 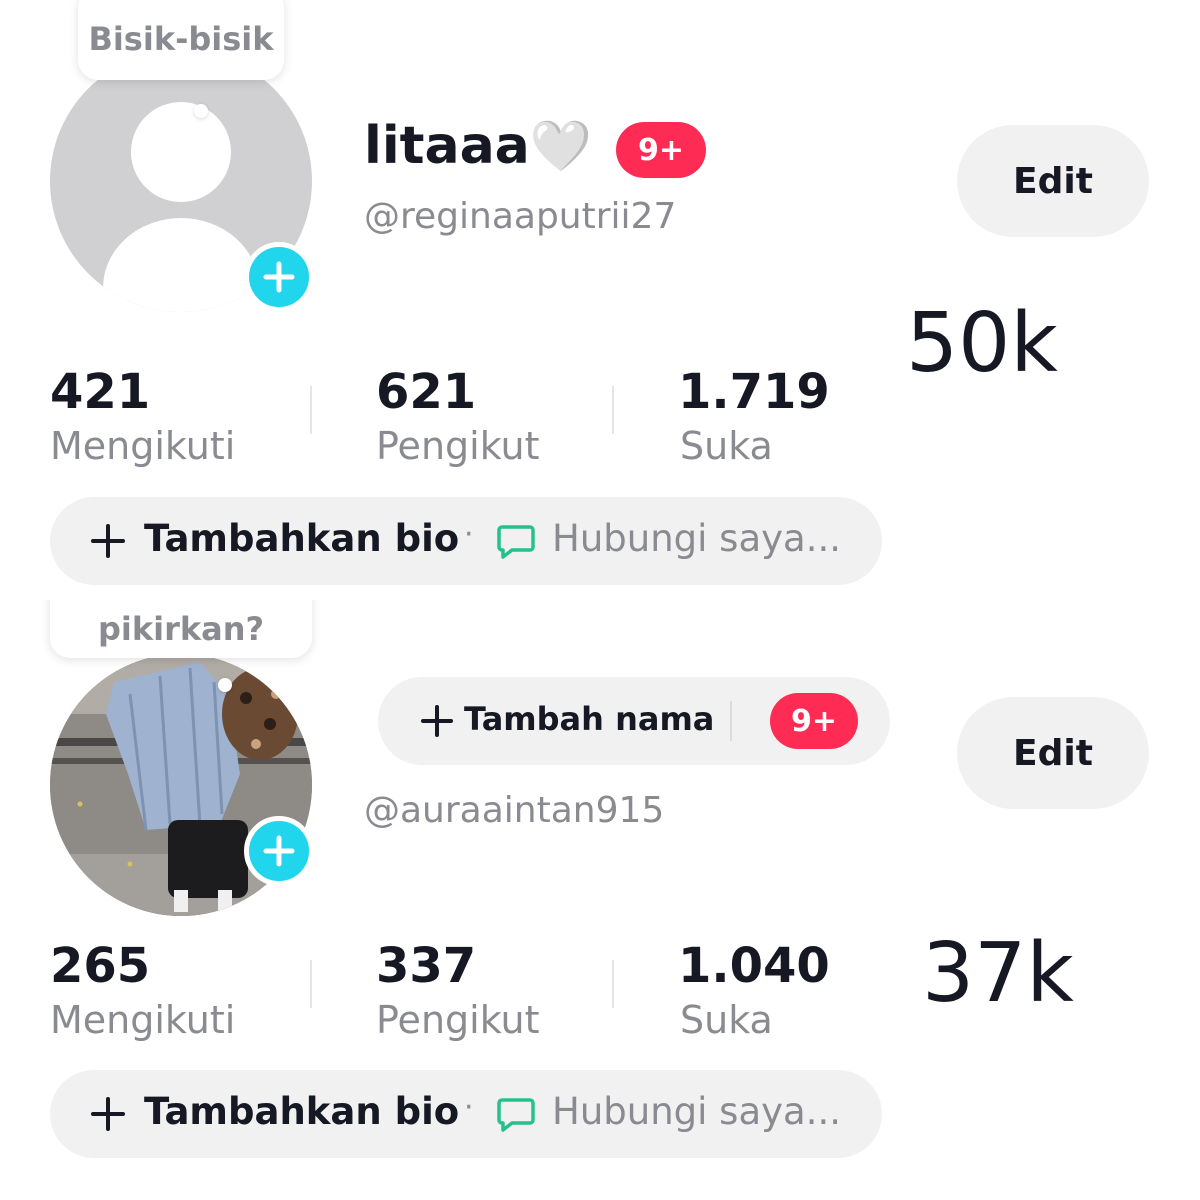 What do you see at coordinates (754, 392) in the screenshot?
I see `likes-count: 1.719` at bounding box center [754, 392].